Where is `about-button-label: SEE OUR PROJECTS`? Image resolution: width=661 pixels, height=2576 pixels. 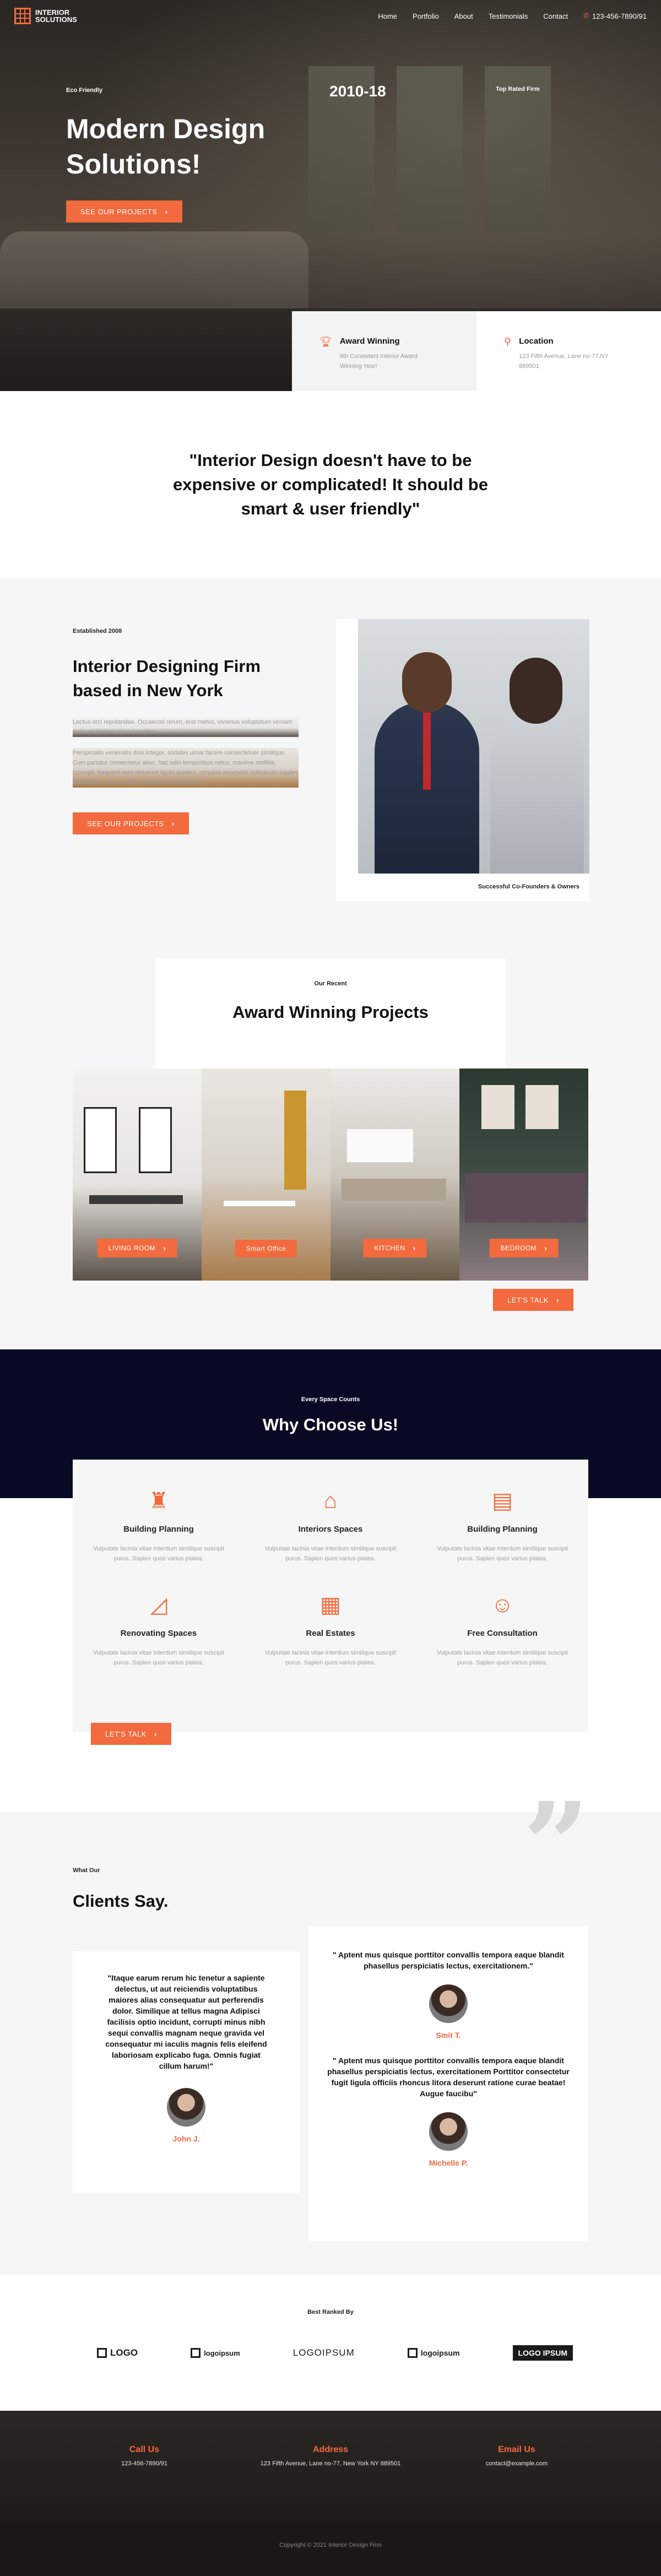
about-button-label: SEE OUR PROJECTS is located at coordinates (125, 823).